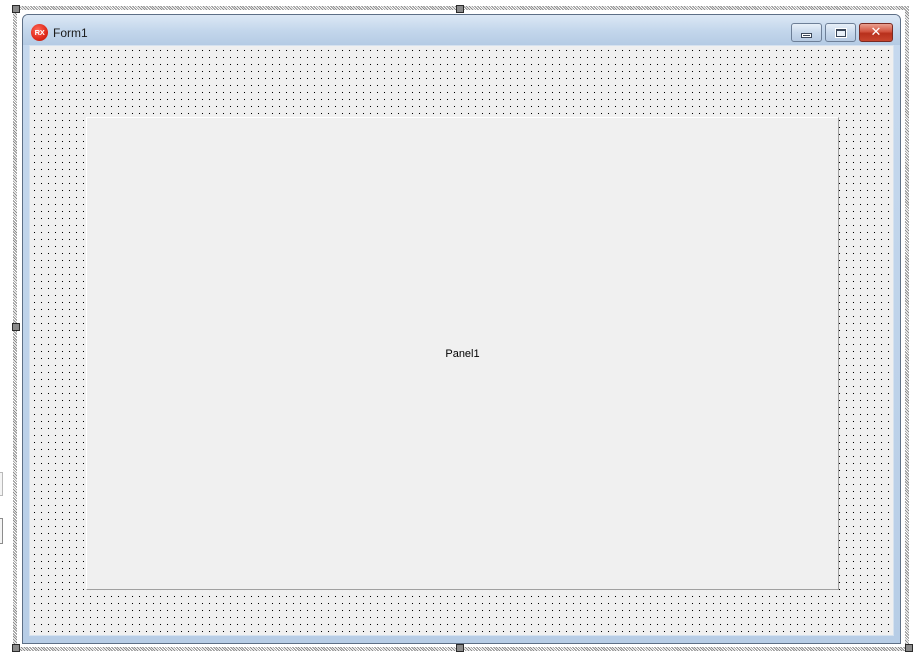  I want to click on app-icon-text: RX, so click(39, 32).